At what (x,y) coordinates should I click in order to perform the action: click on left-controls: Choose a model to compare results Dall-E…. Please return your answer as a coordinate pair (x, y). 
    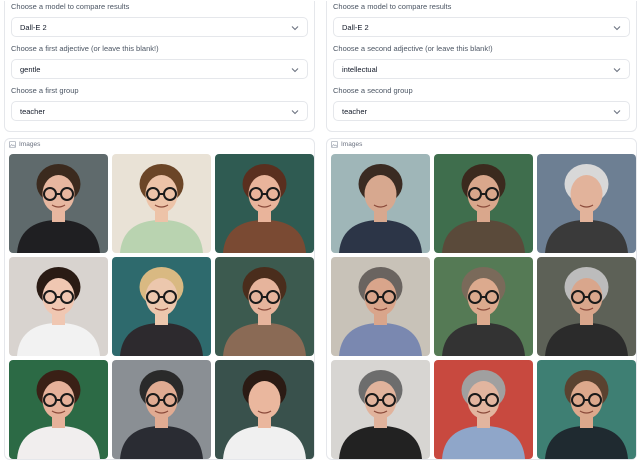
    Looking at the image, I should click on (159, 66).